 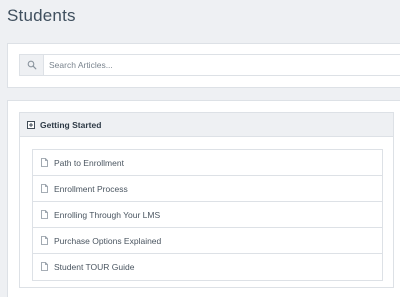 I want to click on article-link-purchase-options: Purchase Options Explained, so click(x=207, y=241).